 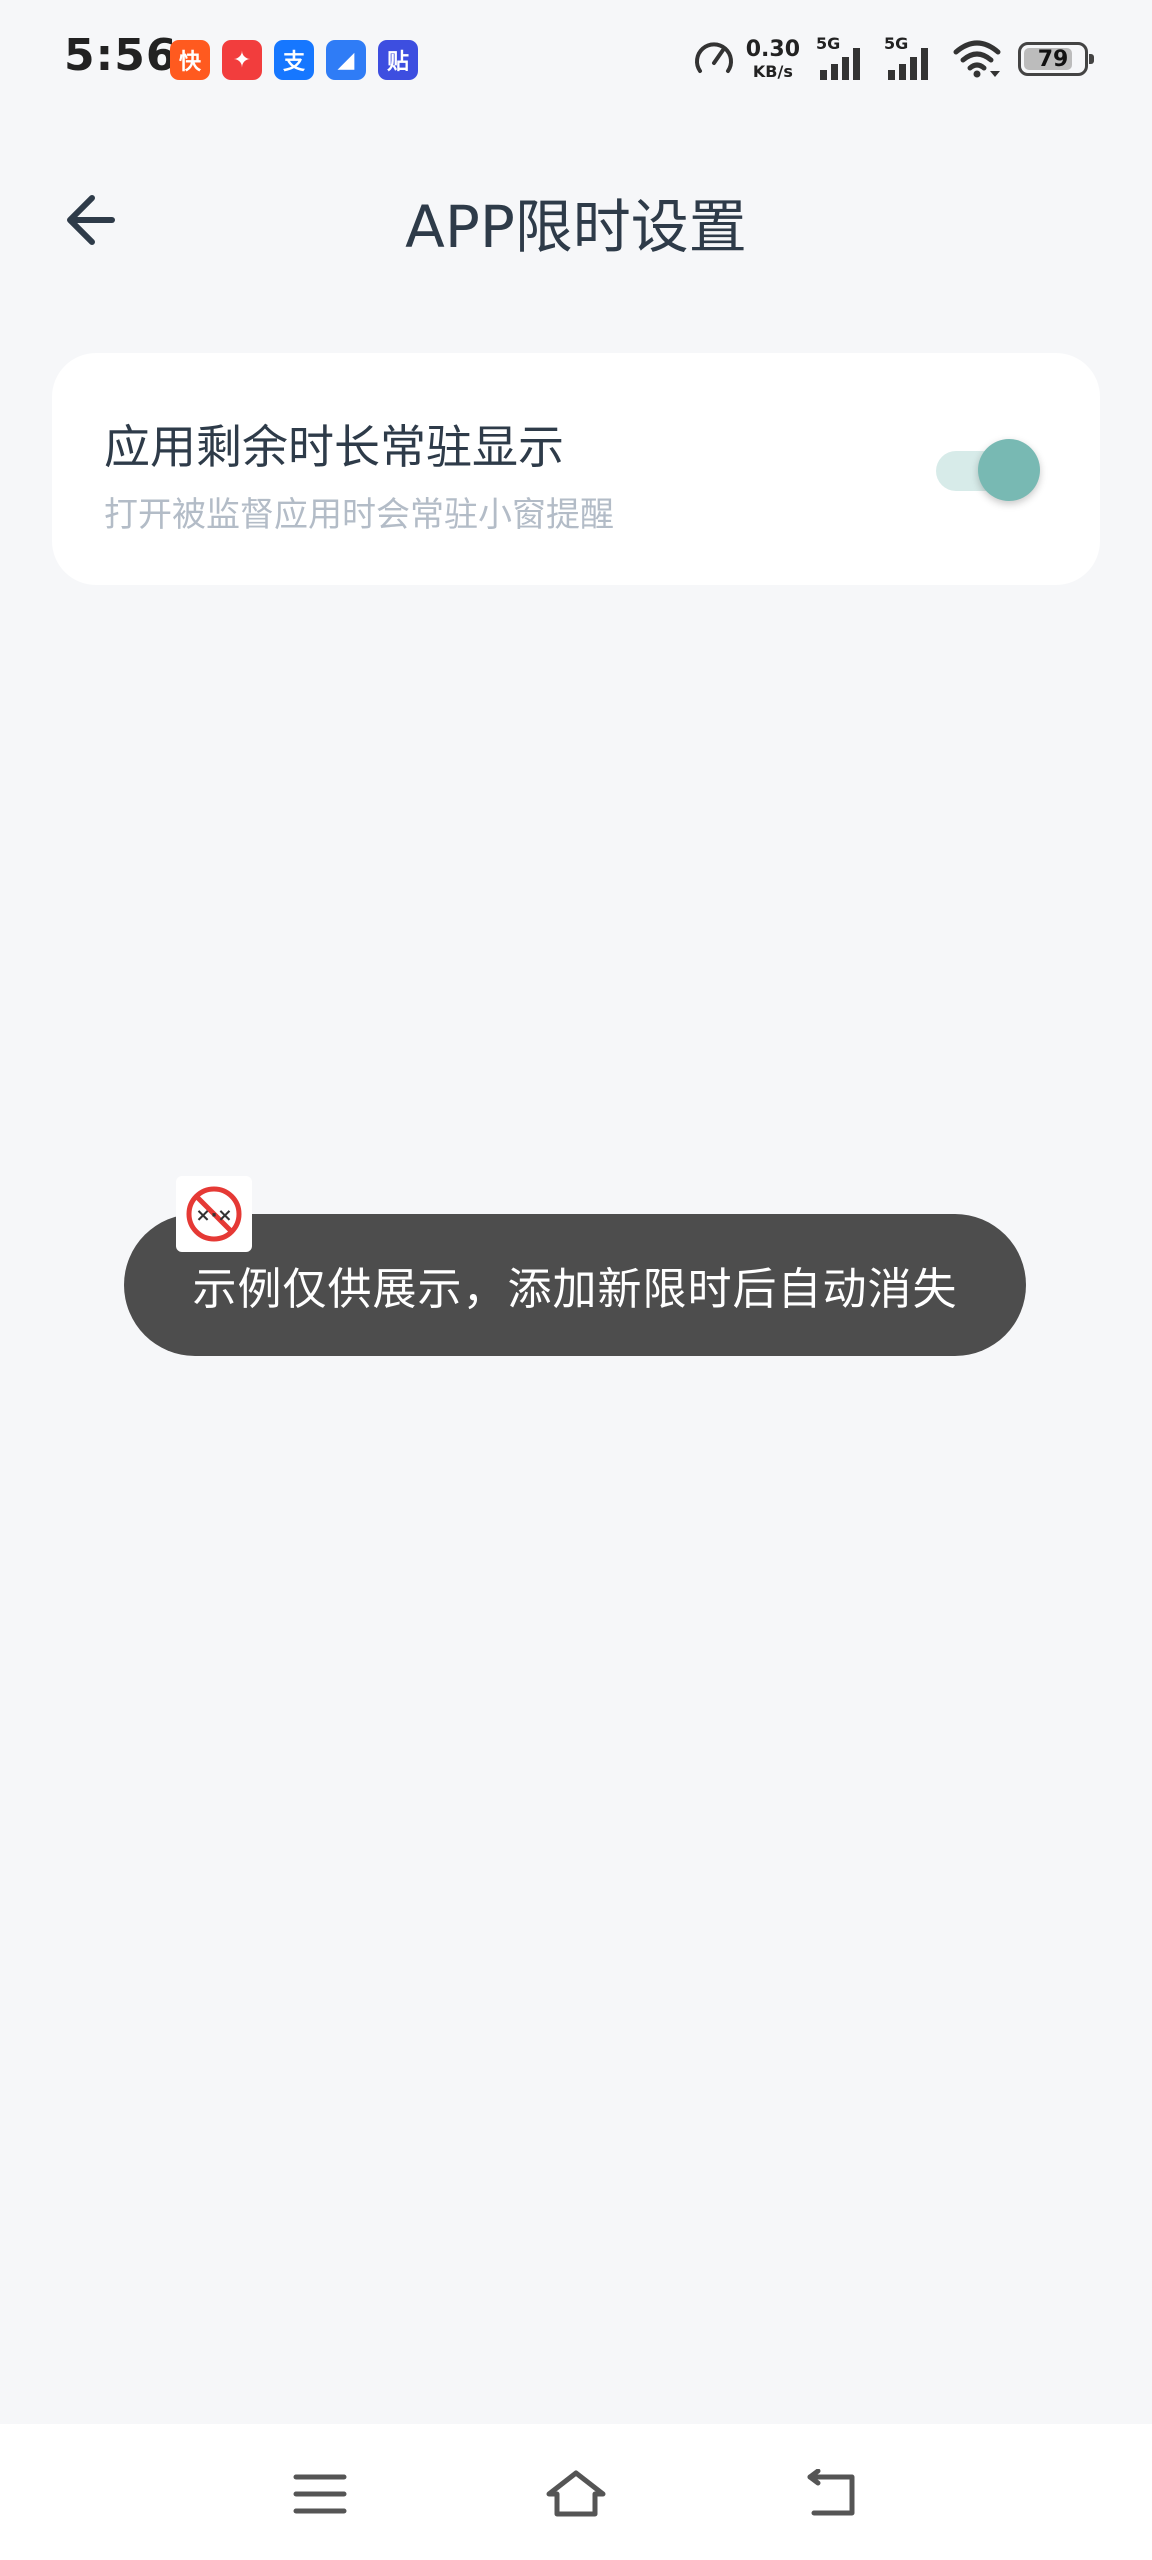 I want to click on network-speed: 0.30 KB/s, so click(x=746, y=59).